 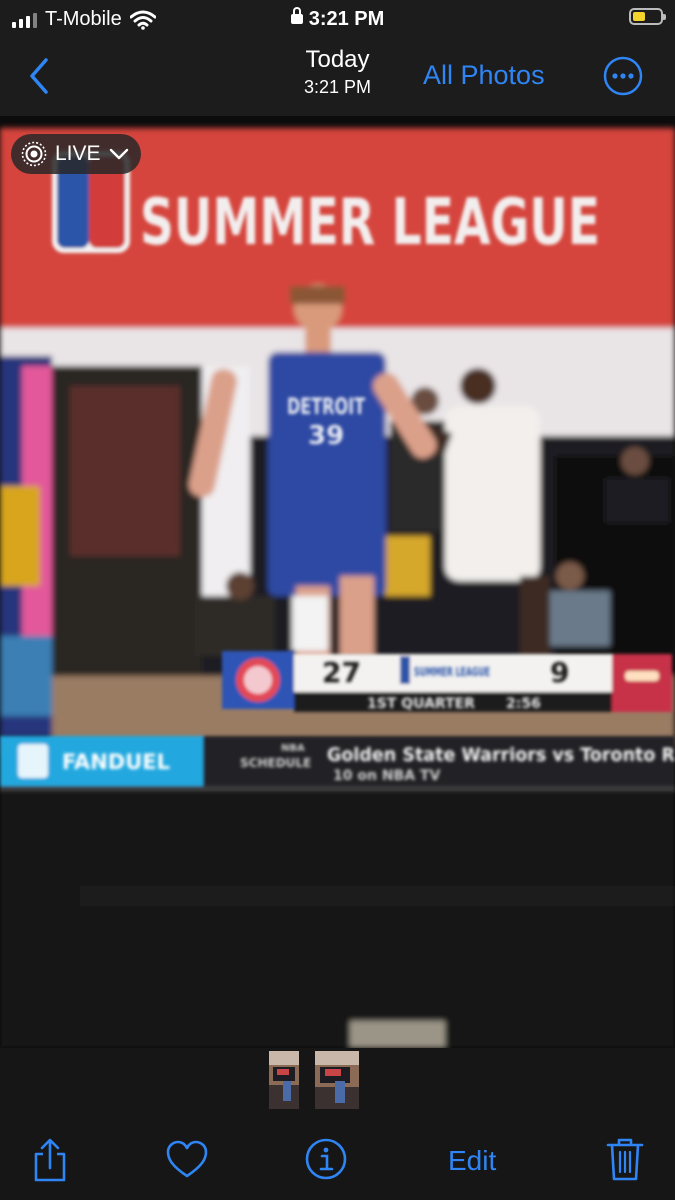 What do you see at coordinates (501, 755) in the screenshot?
I see `ticker-headline: Golden State Warriors vs Toronto R` at bounding box center [501, 755].